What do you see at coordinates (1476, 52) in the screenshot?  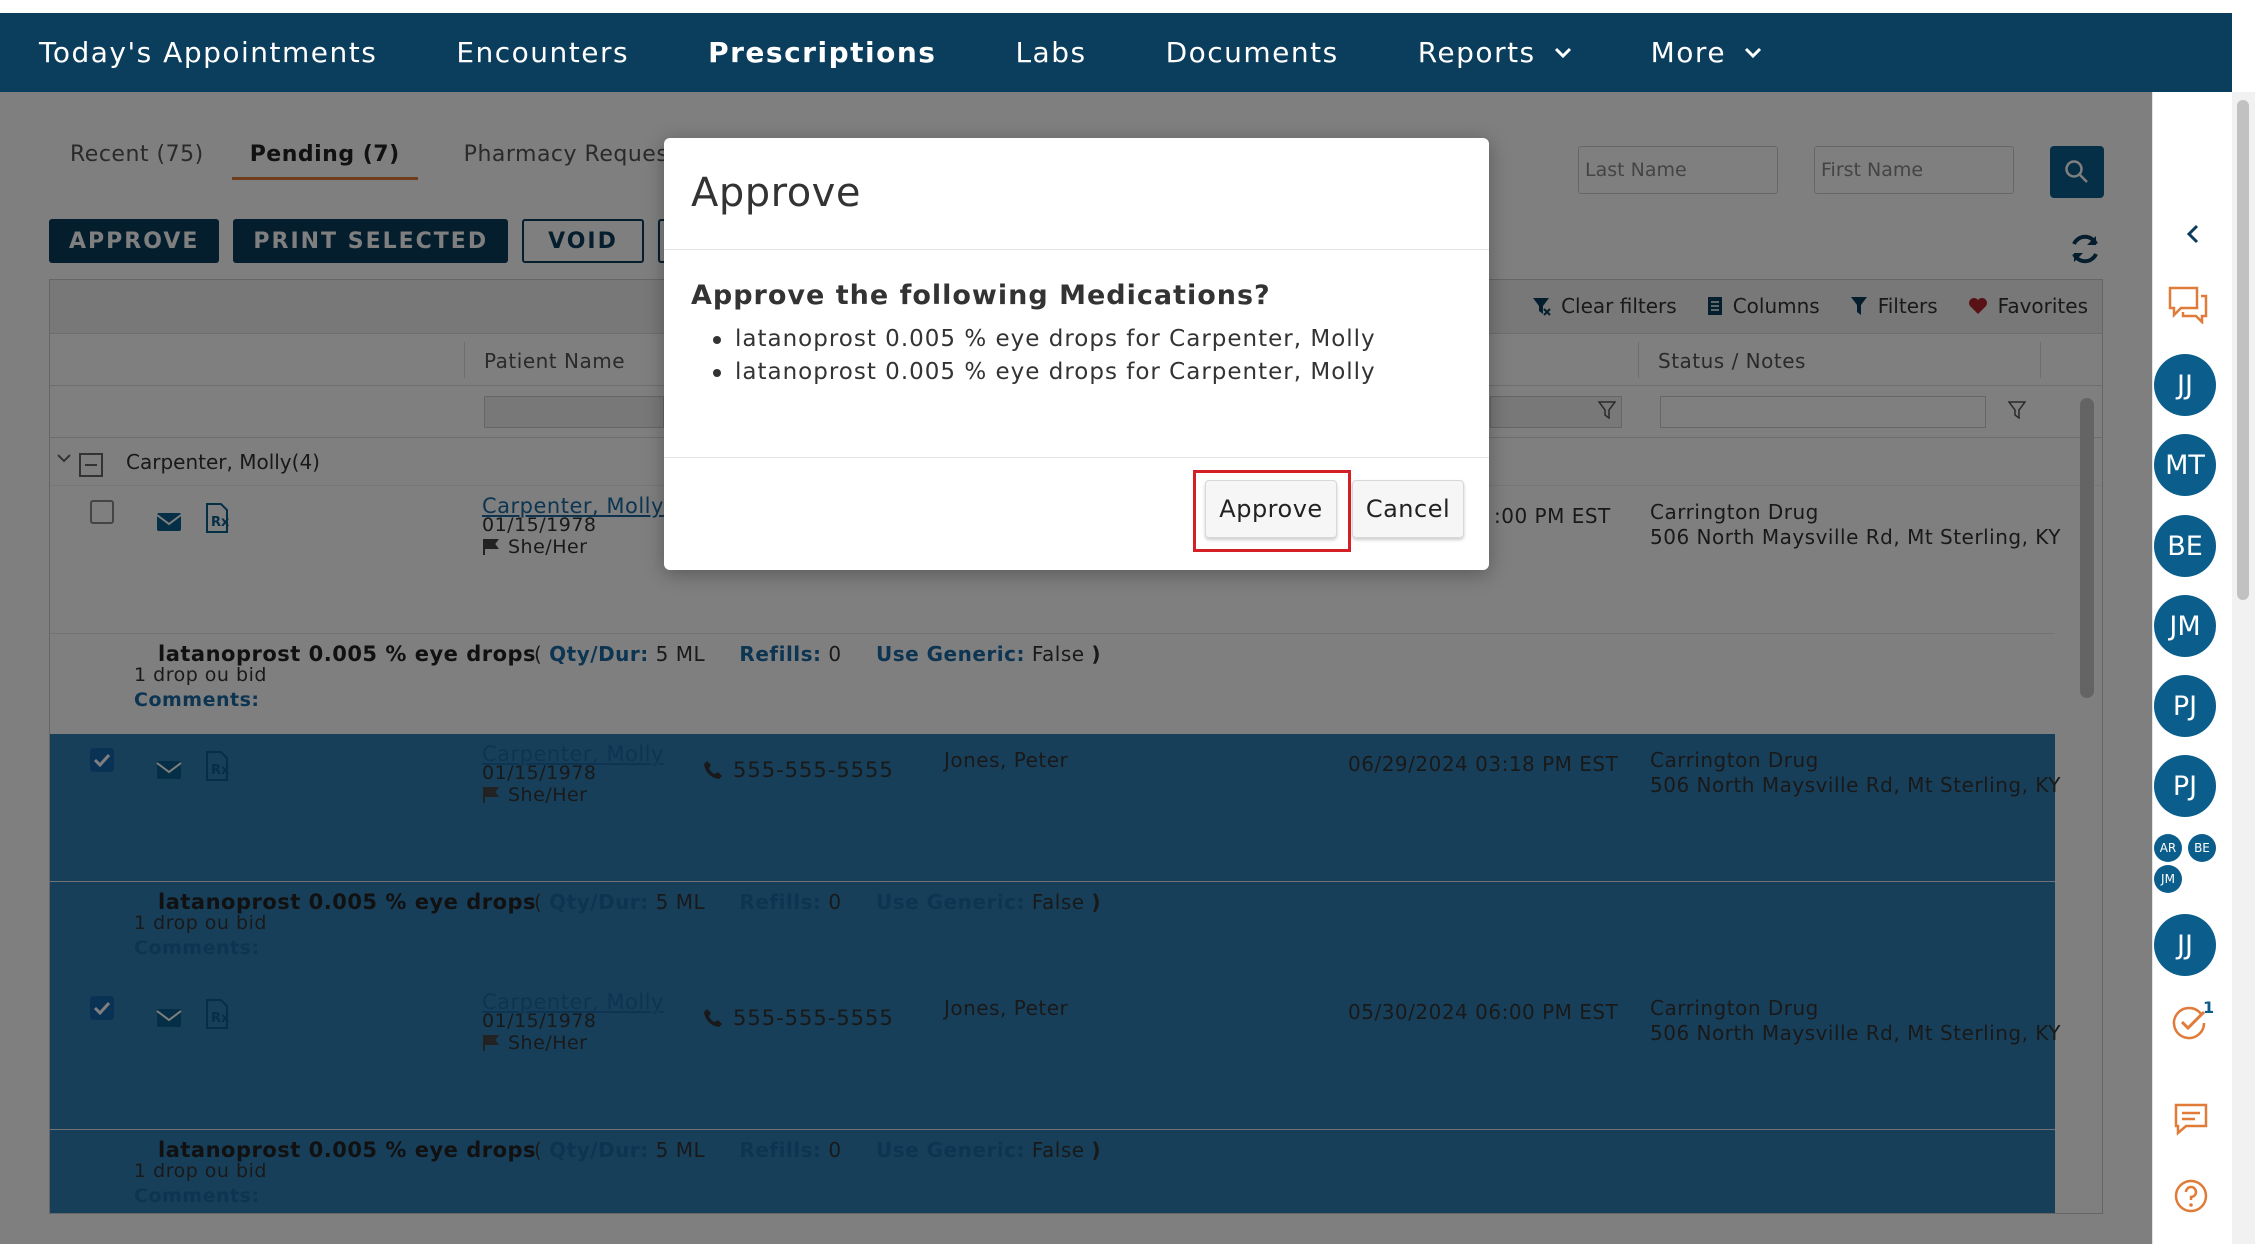 I see `nav-label: Reports` at bounding box center [1476, 52].